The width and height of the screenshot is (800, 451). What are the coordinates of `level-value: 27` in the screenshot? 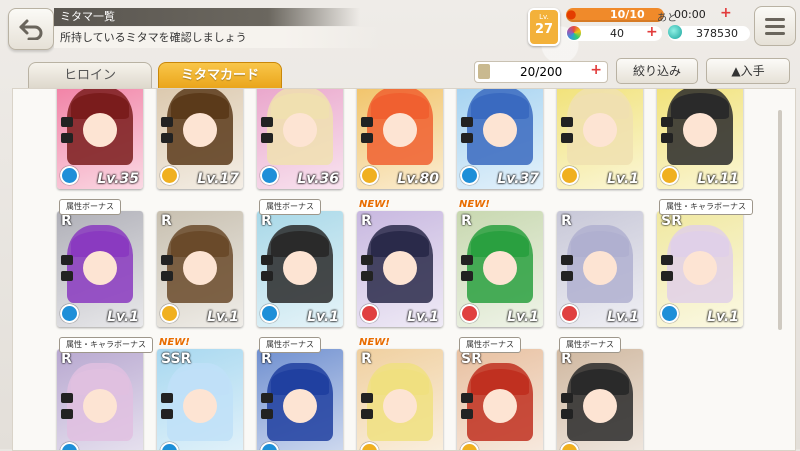 It's located at (544, 29).